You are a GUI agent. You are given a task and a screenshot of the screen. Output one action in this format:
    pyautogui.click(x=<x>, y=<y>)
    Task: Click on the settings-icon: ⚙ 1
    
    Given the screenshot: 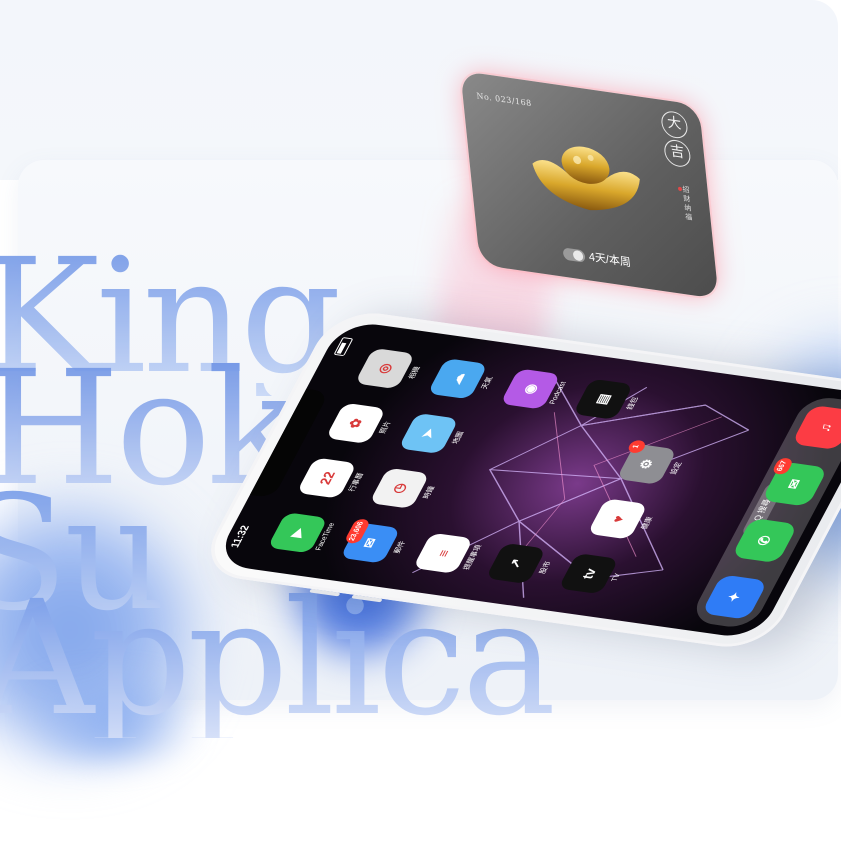 What is the action you would take?
    pyautogui.click(x=647, y=462)
    